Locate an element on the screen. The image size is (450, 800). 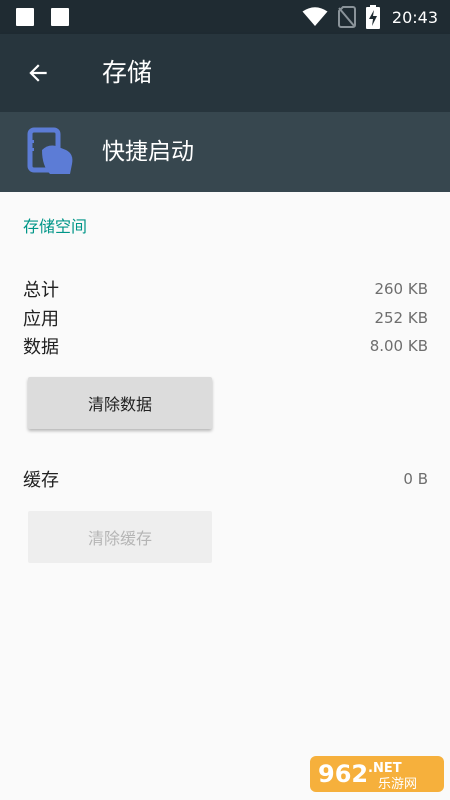
row-label: 数据 is located at coordinates (41, 347).